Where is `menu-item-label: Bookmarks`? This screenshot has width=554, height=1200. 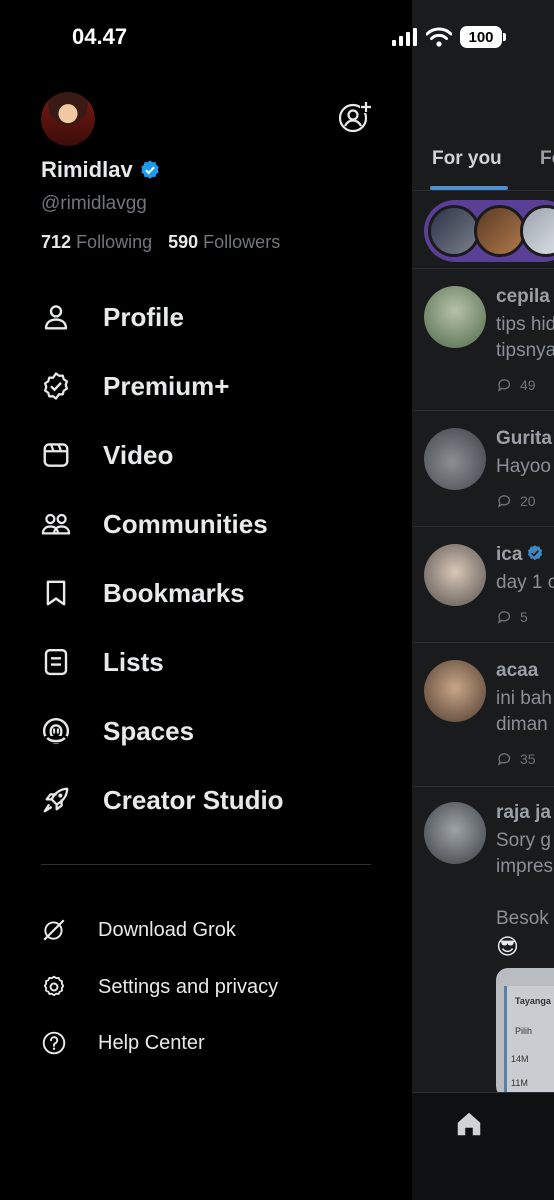 menu-item-label: Bookmarks is located at coordinates (174, 592).